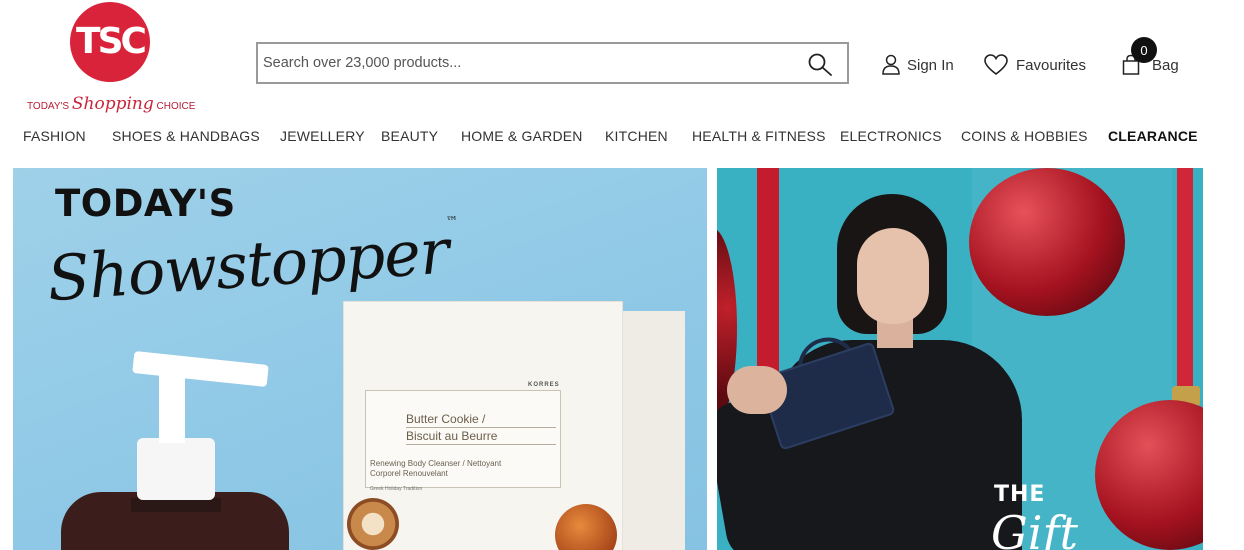  What do you see at coordinates (446, 419) in the screenshot?
I see `product-name-line1: Butter Cookie /` at bounding box center [446, 419].